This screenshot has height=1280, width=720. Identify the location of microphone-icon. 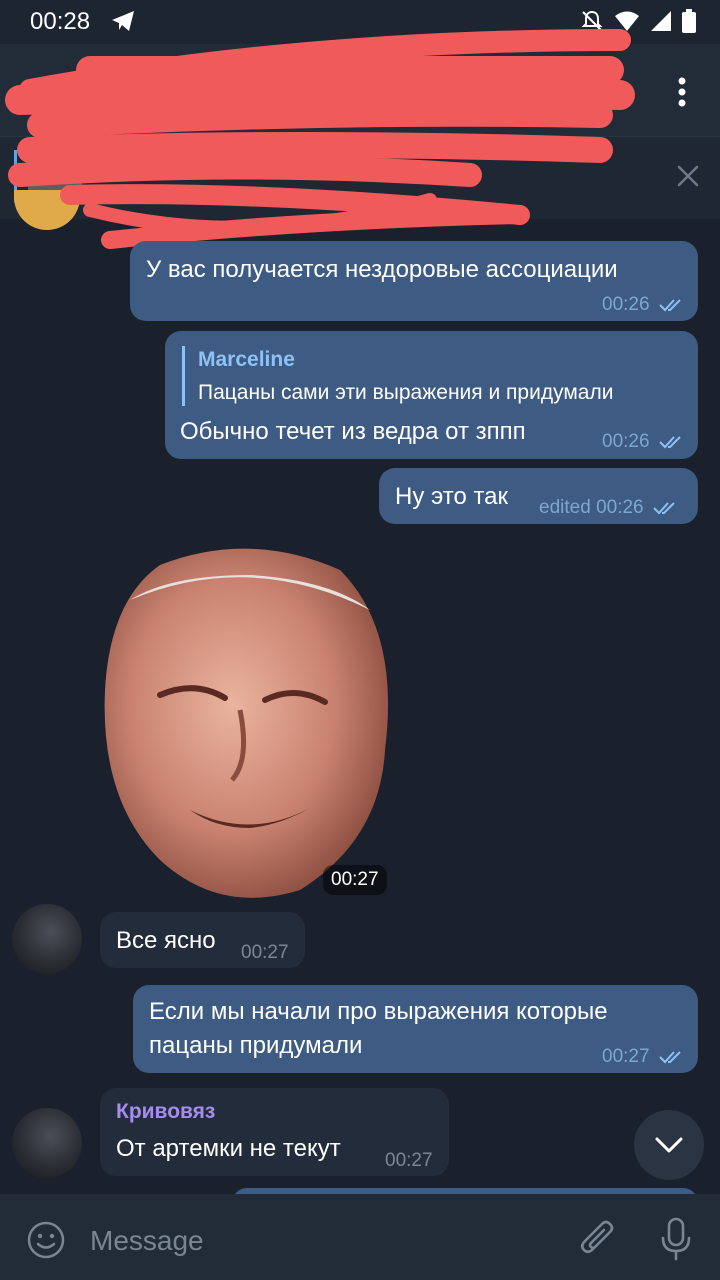
(676, 1239).